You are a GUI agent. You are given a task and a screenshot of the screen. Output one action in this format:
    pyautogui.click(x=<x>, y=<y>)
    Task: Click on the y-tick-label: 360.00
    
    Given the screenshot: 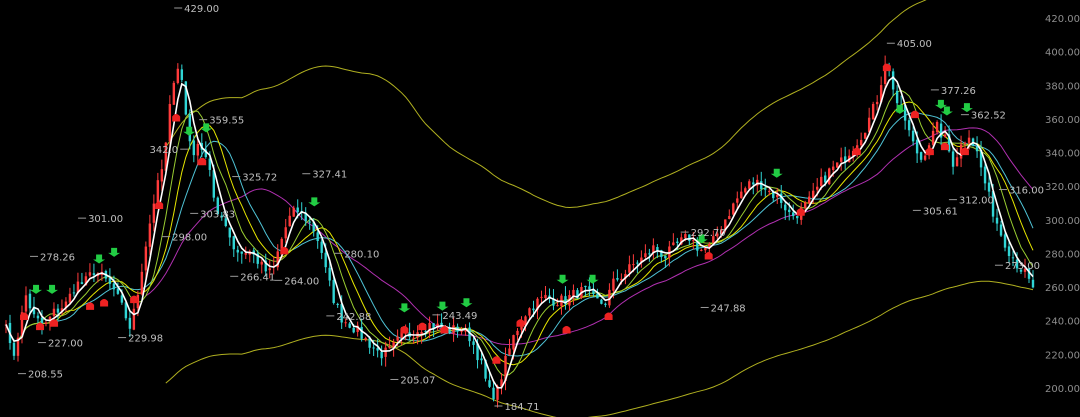 What is the action you would take?
    pyautogui.click(x=1062, y=120)
    